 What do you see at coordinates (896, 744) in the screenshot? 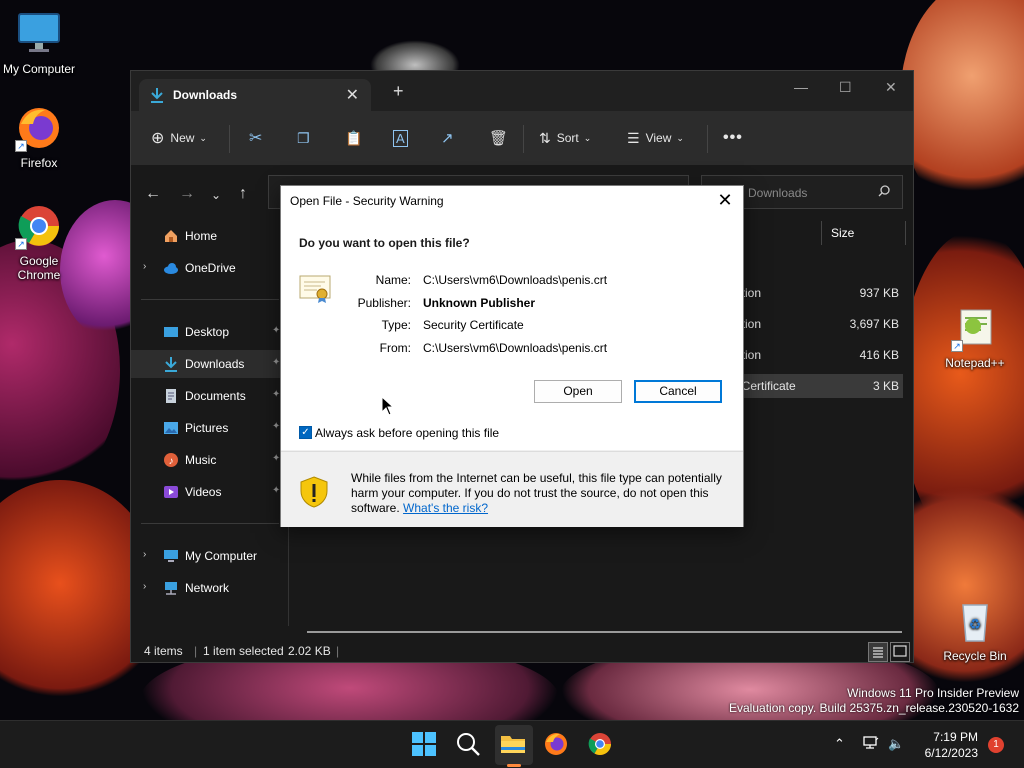
I see `volume-icon: 🔈` at bounding box center [896, 744].